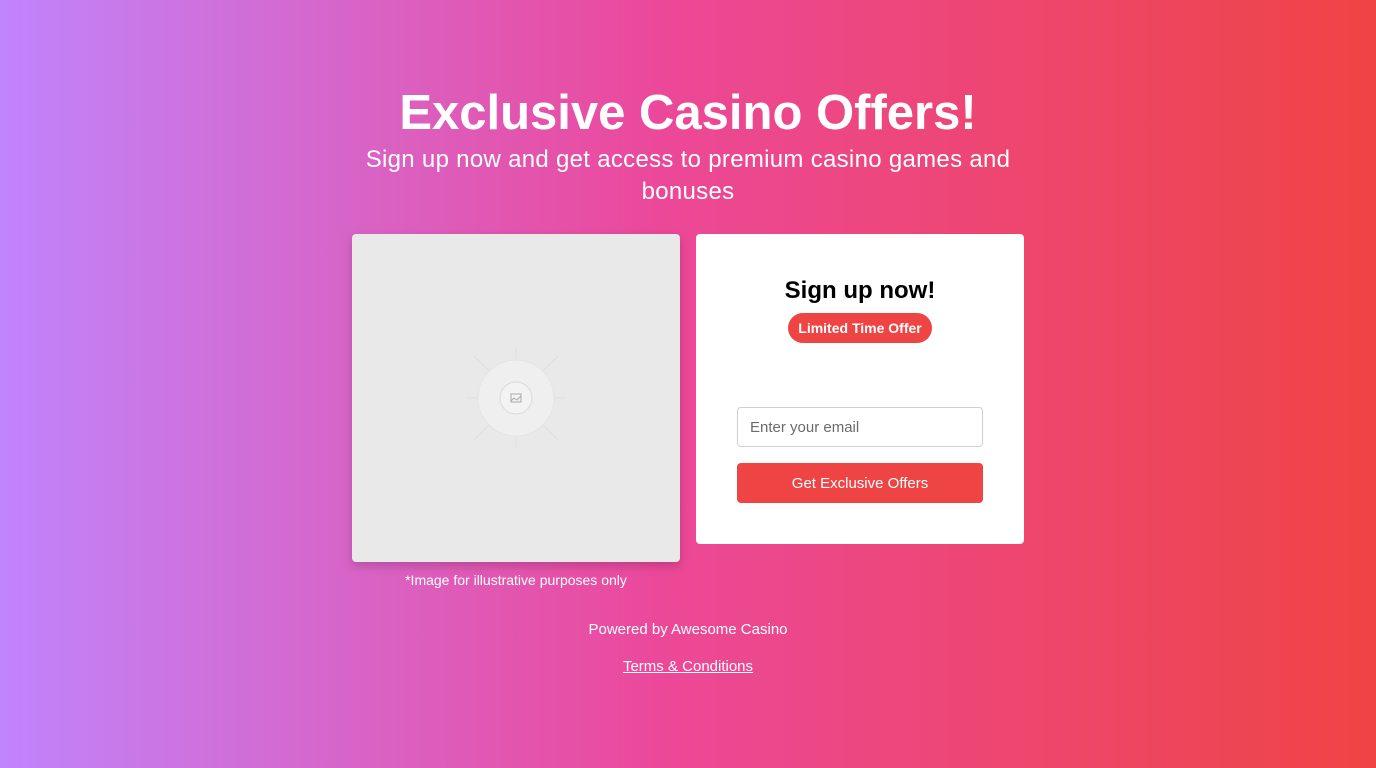 Image resolution: width=1376 pixels, height=768 pixels. I want to click on promo-image, so click(516, 398).